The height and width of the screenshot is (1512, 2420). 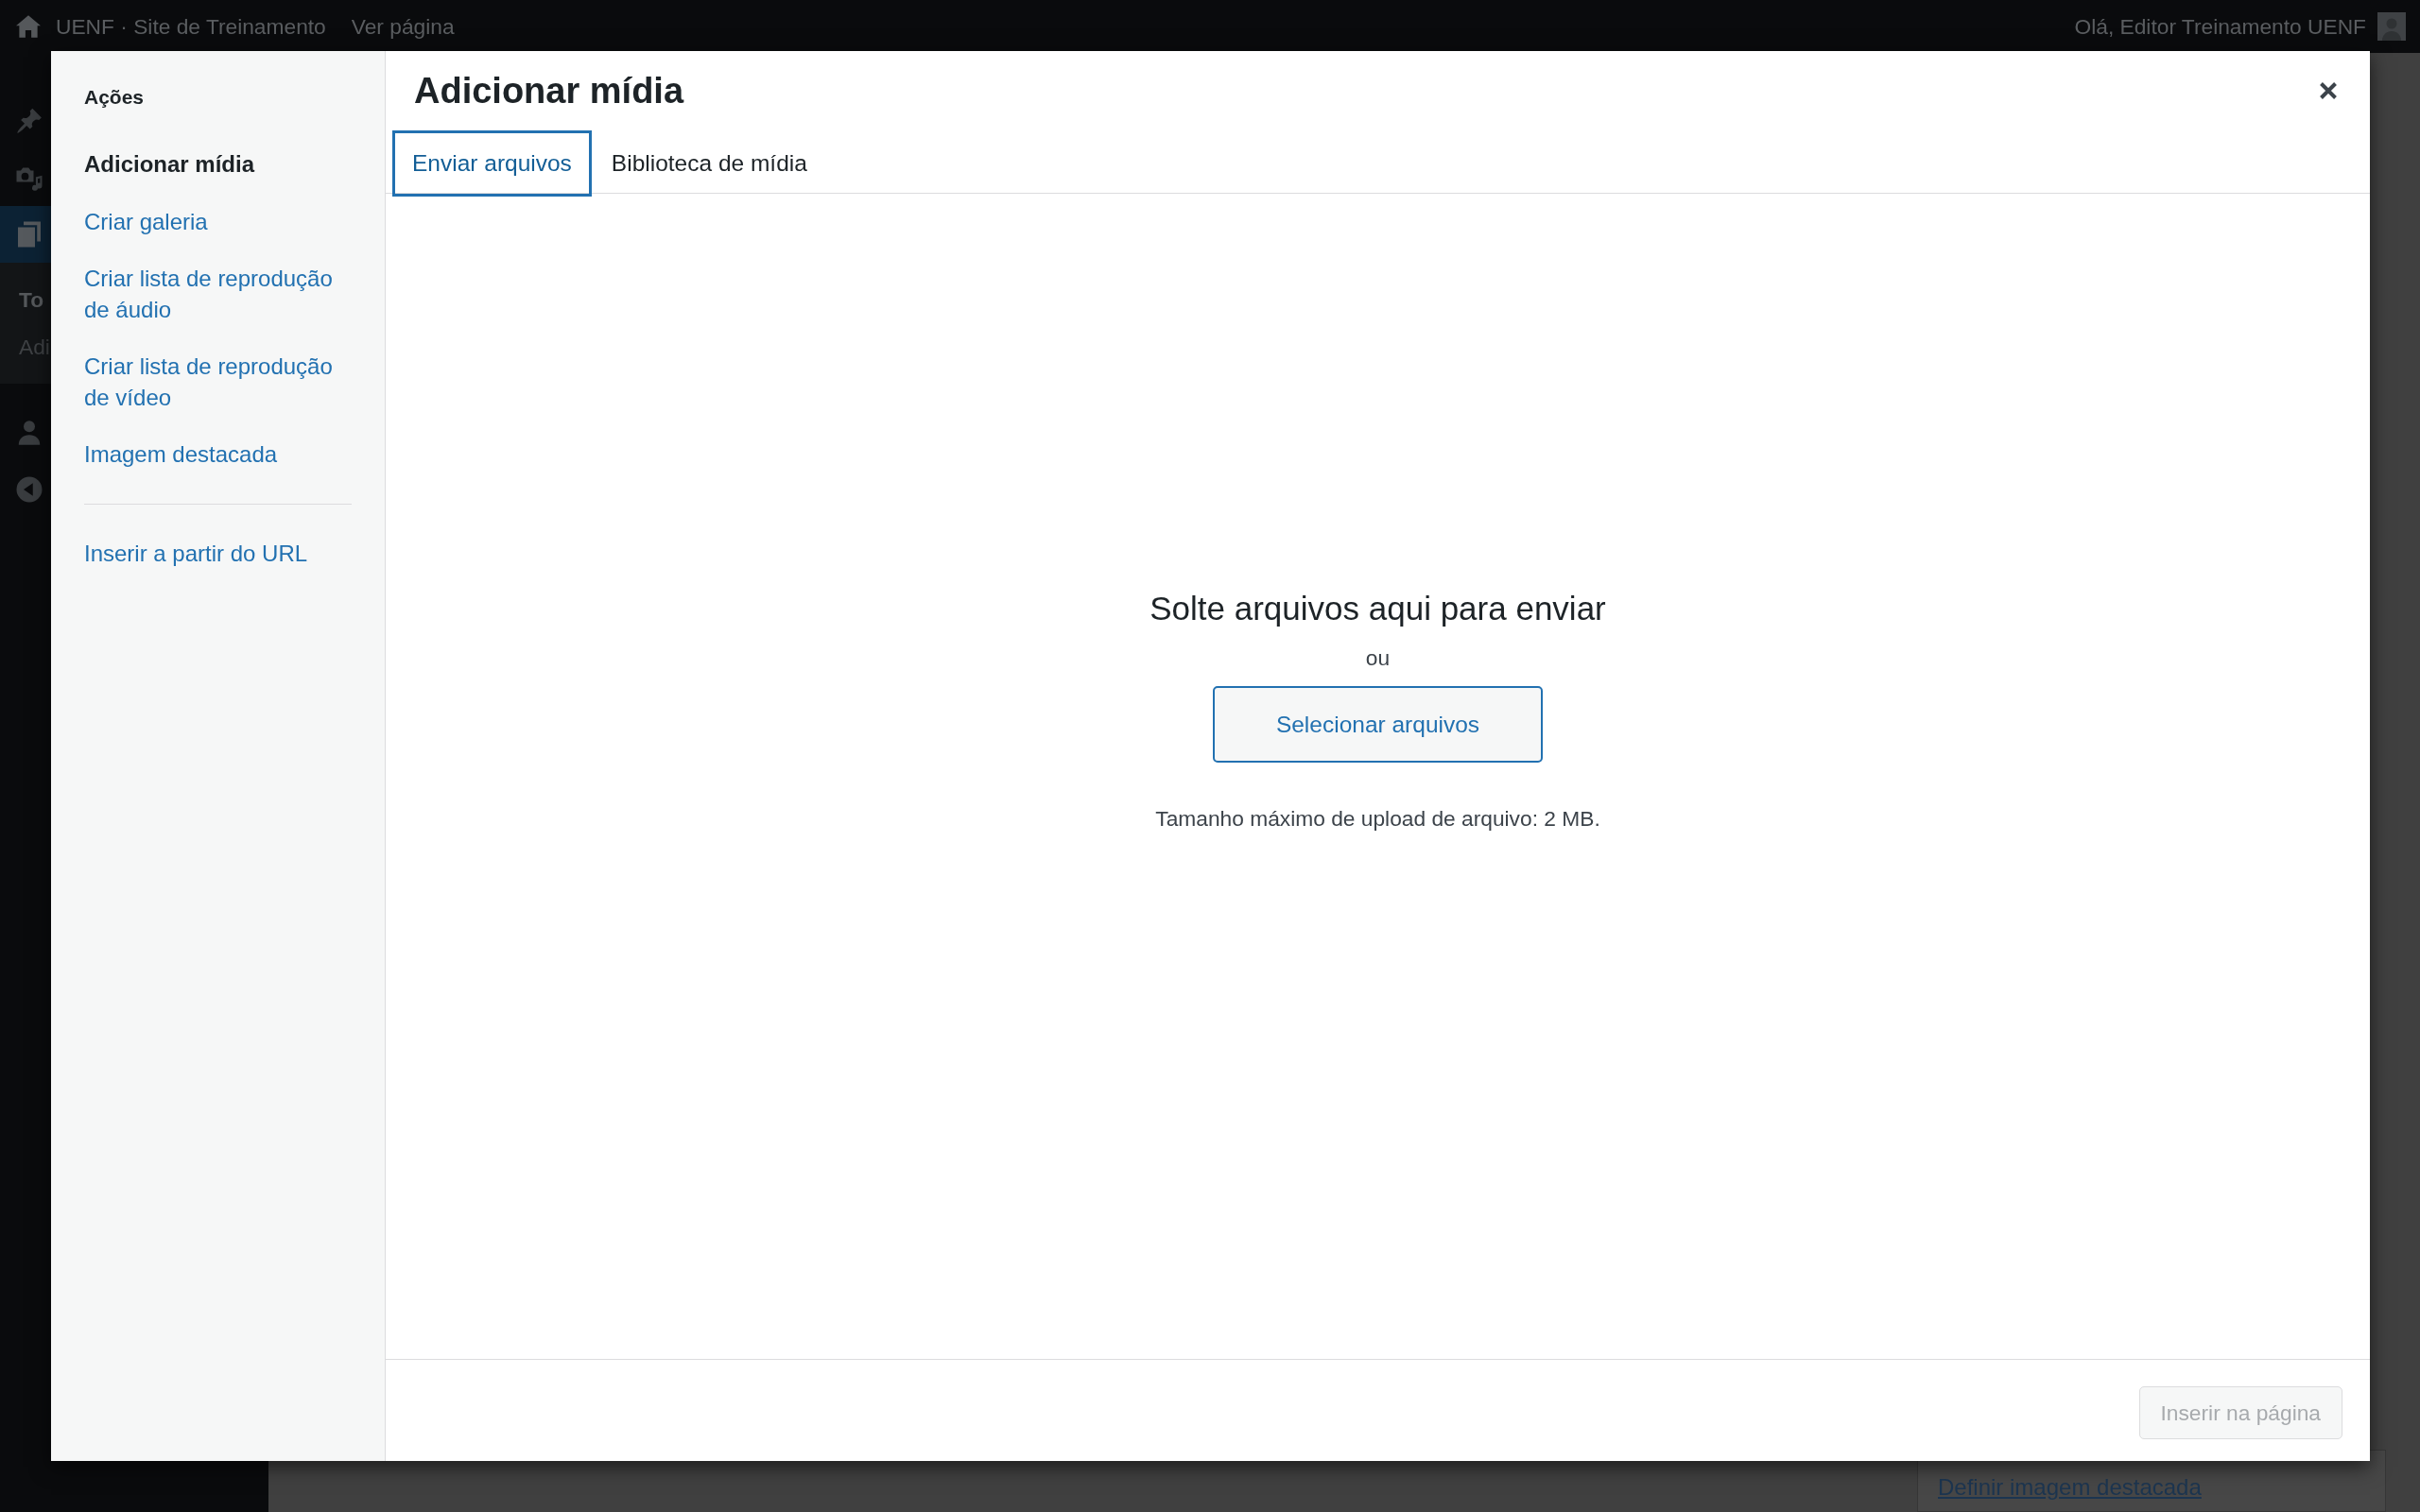 What do you see at coordinates (28, 26) in the screenshot?
I see `home-icon` at bounding box center [28, 26].